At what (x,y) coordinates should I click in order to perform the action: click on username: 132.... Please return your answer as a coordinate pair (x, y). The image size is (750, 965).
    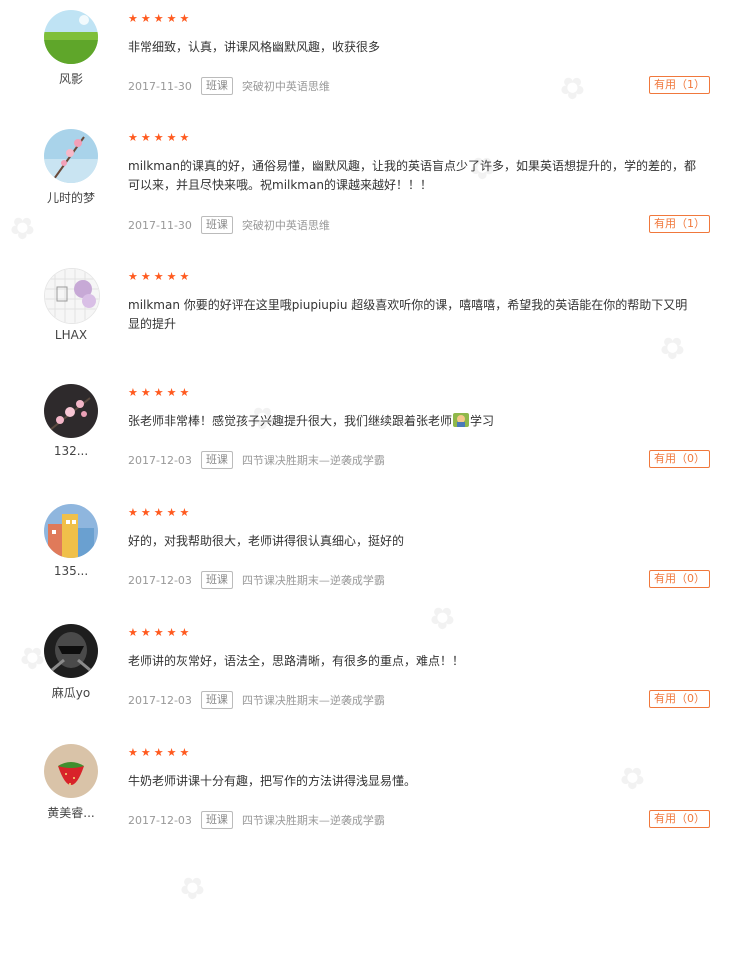
    Looking at the image, I should click on (71, 451).